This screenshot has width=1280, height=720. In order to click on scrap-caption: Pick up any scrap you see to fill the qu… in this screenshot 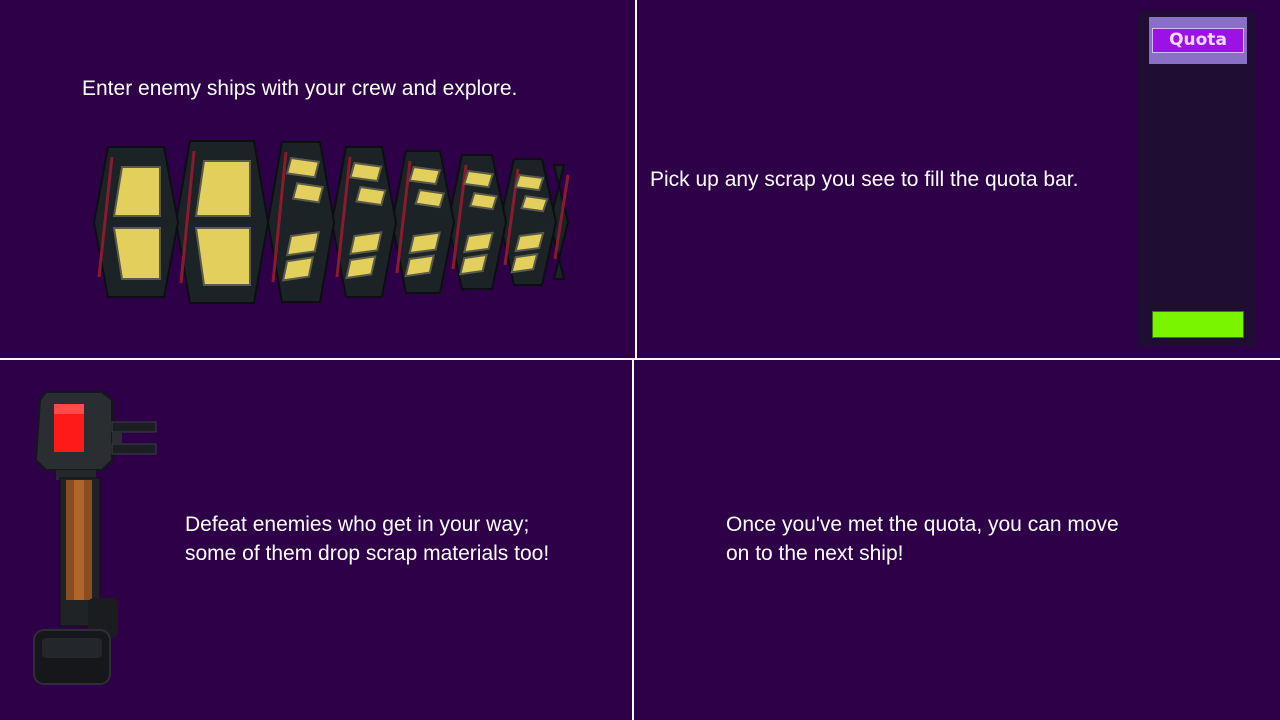, I will do `click(864, 179)`.